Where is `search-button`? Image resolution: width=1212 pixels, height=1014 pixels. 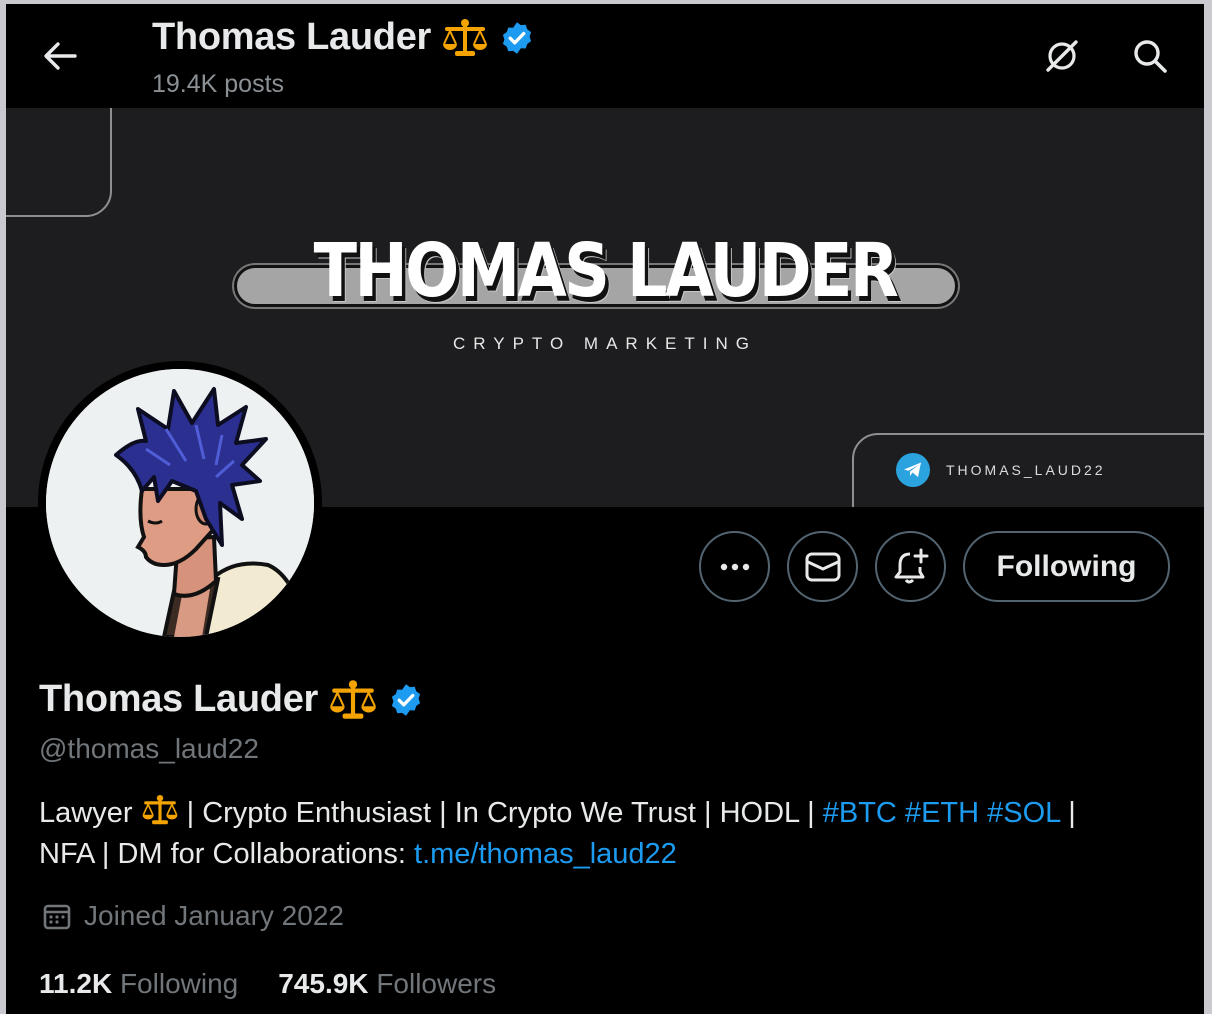
search-button is located at coordinates (1150, 56).